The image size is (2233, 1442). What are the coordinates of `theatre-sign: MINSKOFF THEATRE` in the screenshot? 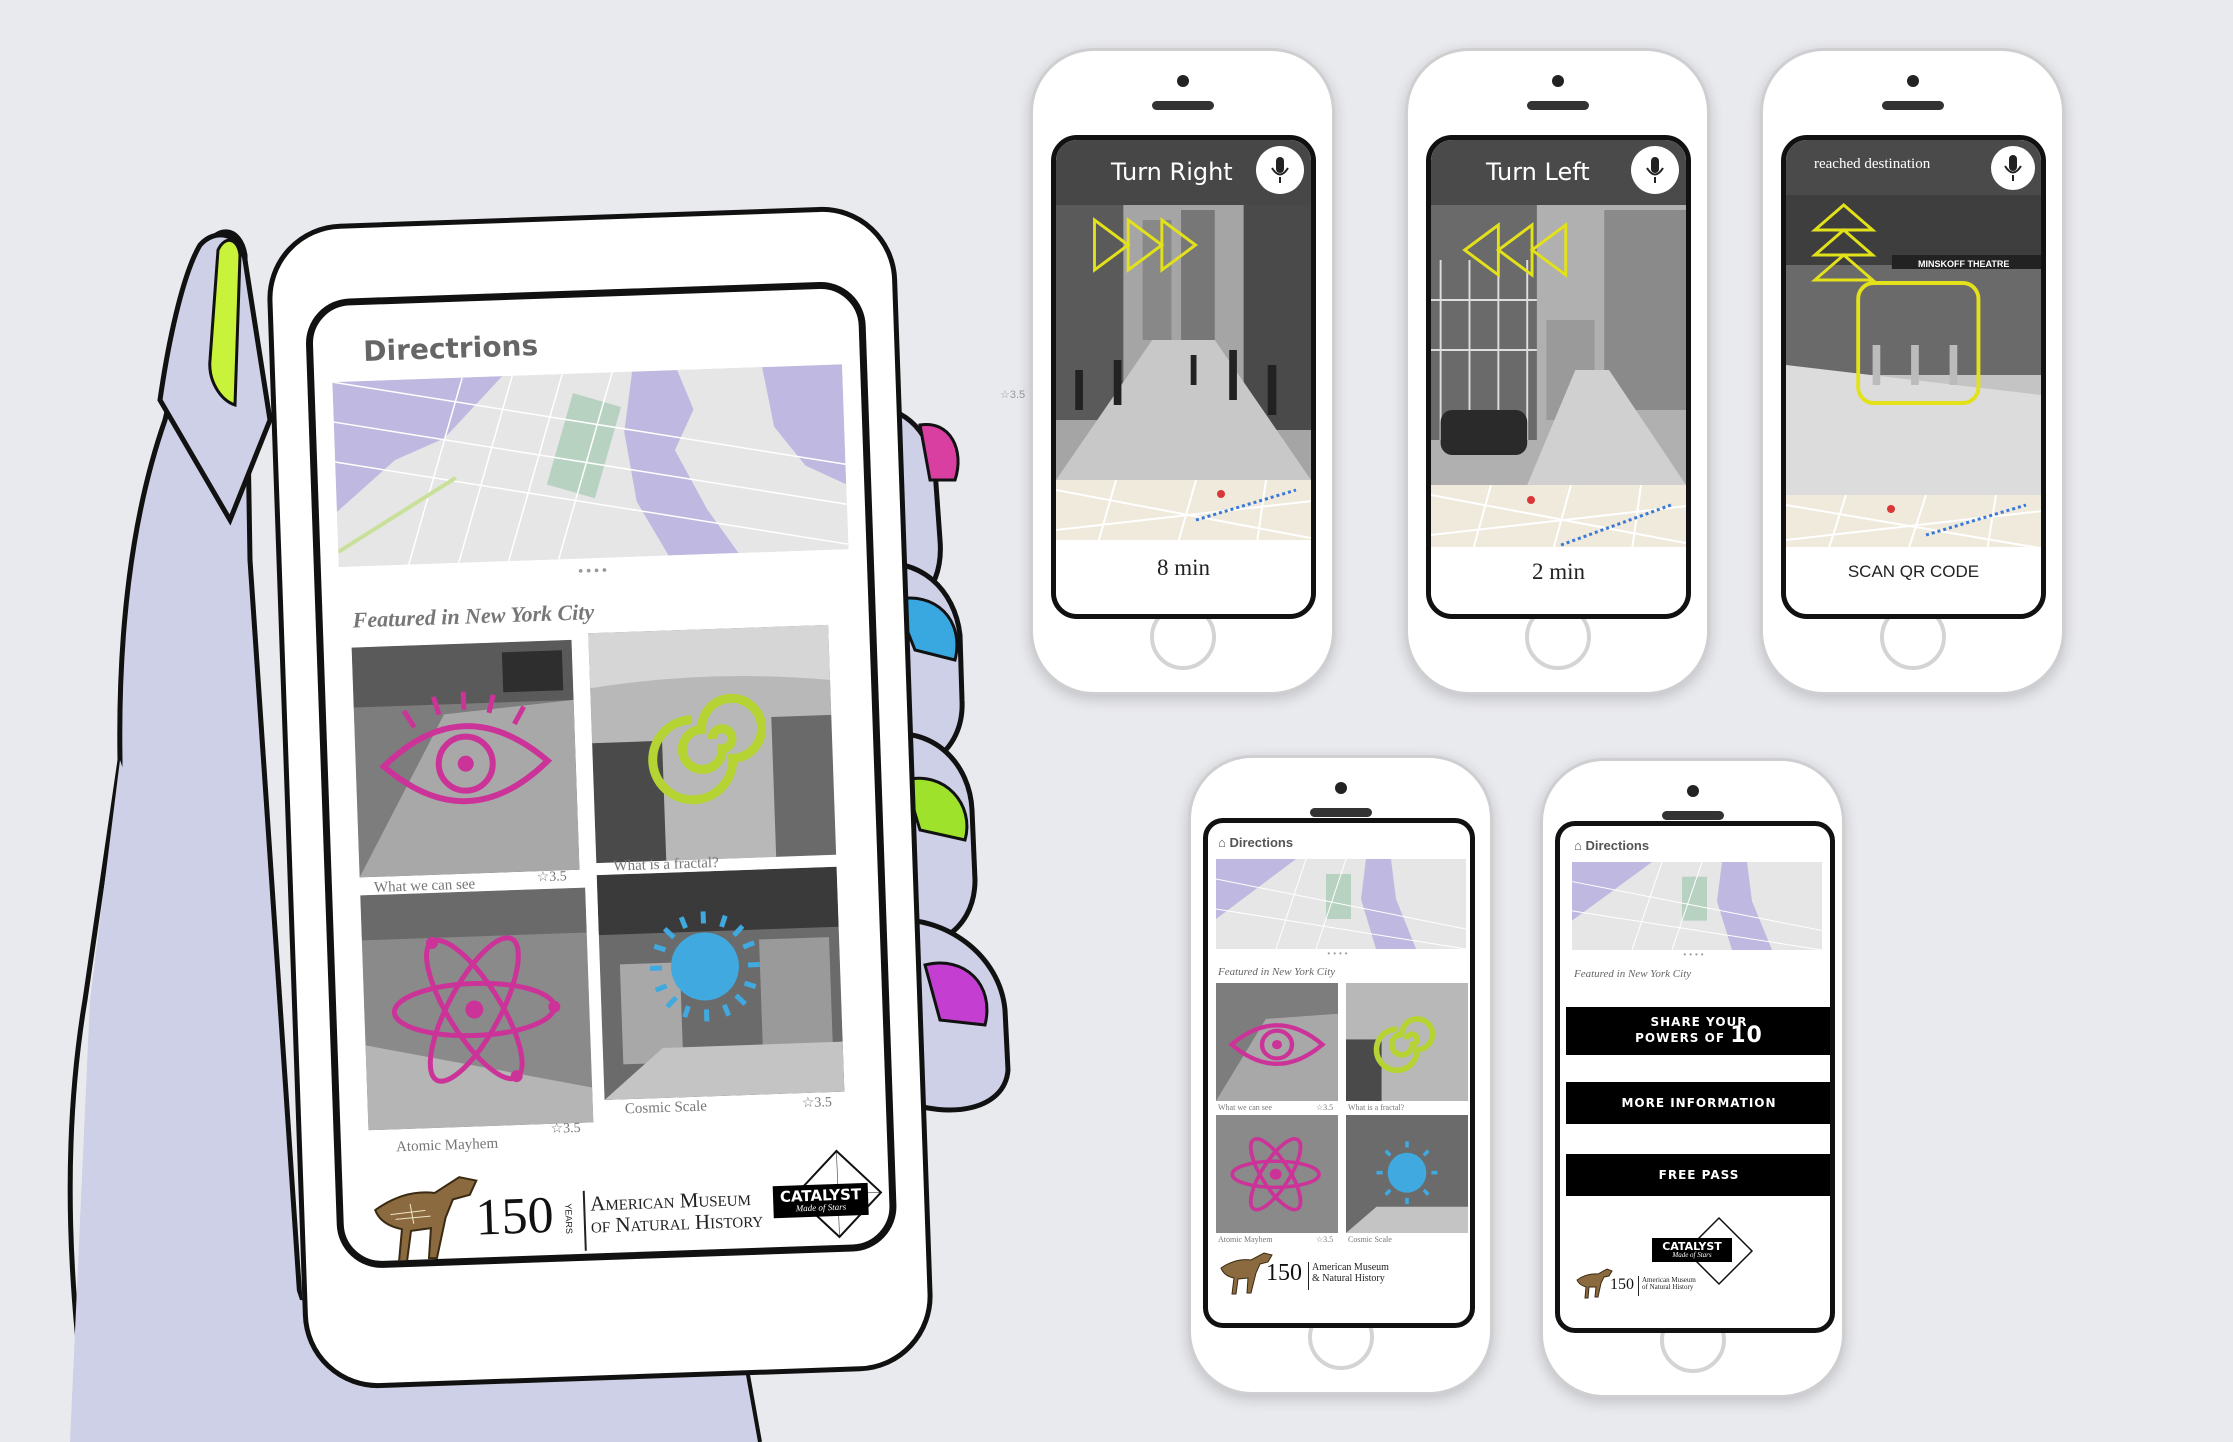 It's located at (1964, 264).